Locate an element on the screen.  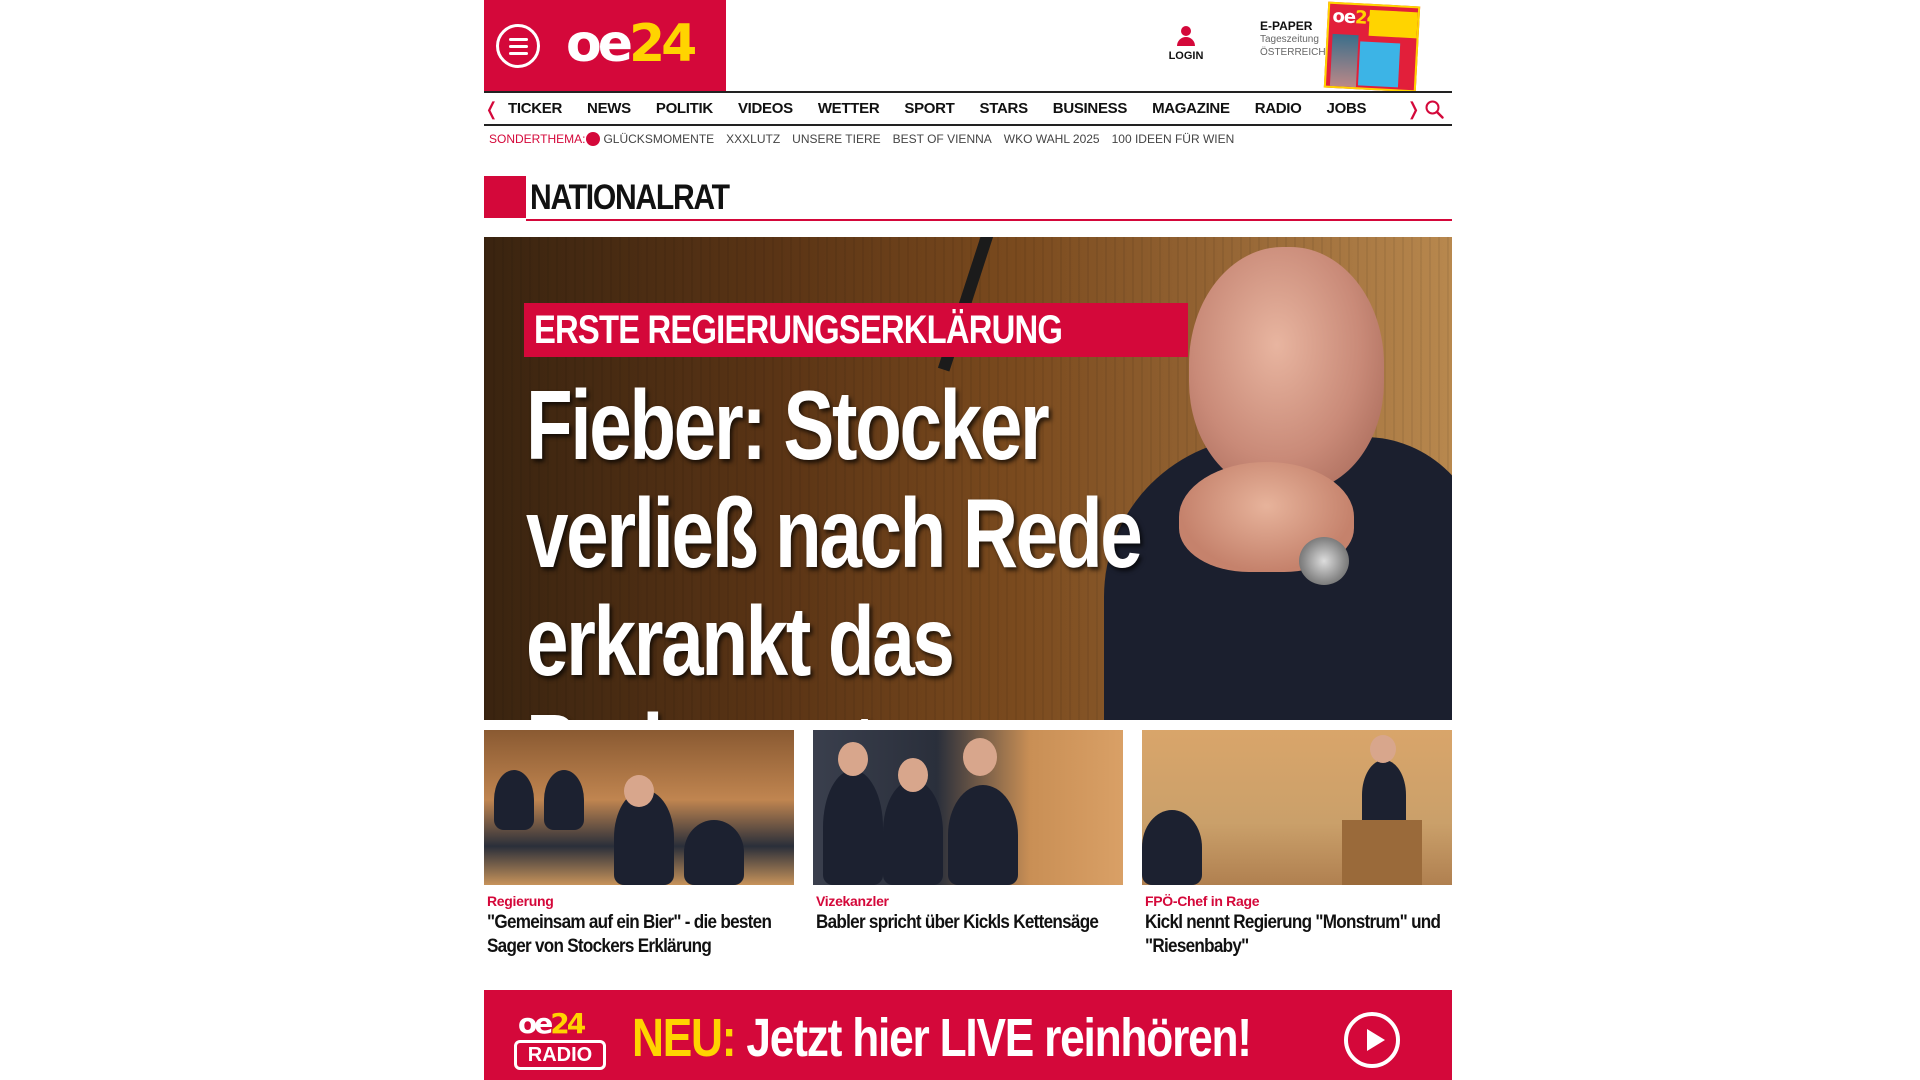
nav-item-politik: POLITIK is located at coordinates (684, 108).